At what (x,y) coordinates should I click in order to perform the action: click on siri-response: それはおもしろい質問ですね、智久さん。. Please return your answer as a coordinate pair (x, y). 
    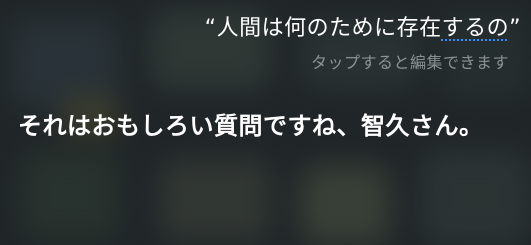
    Looking at the image, I should click on (251, 126).